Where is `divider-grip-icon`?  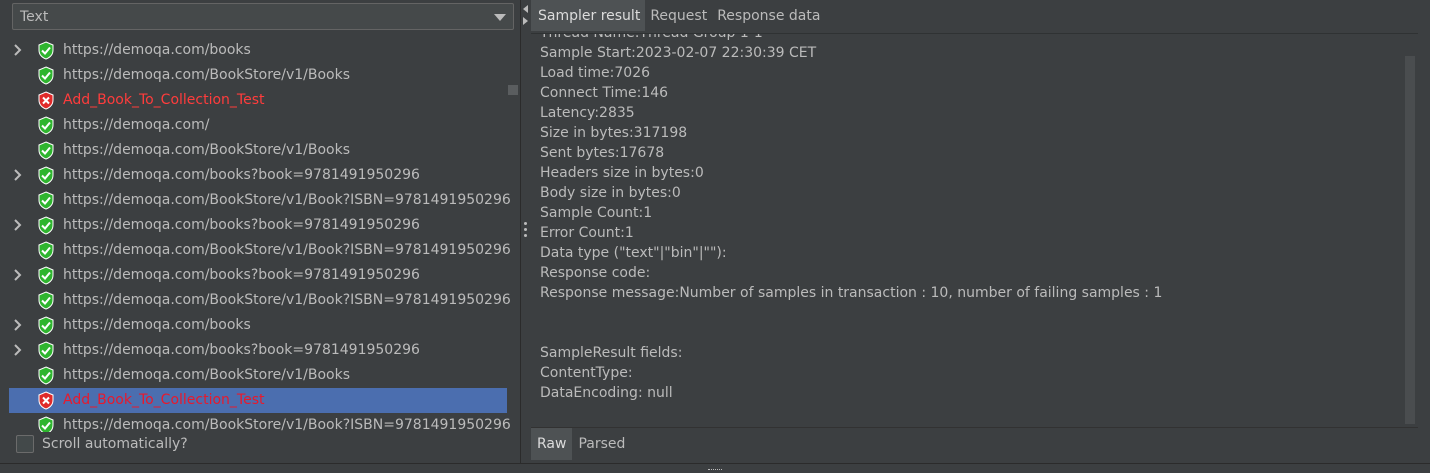
divider-grip-icon is located at coordinates (525, 231).